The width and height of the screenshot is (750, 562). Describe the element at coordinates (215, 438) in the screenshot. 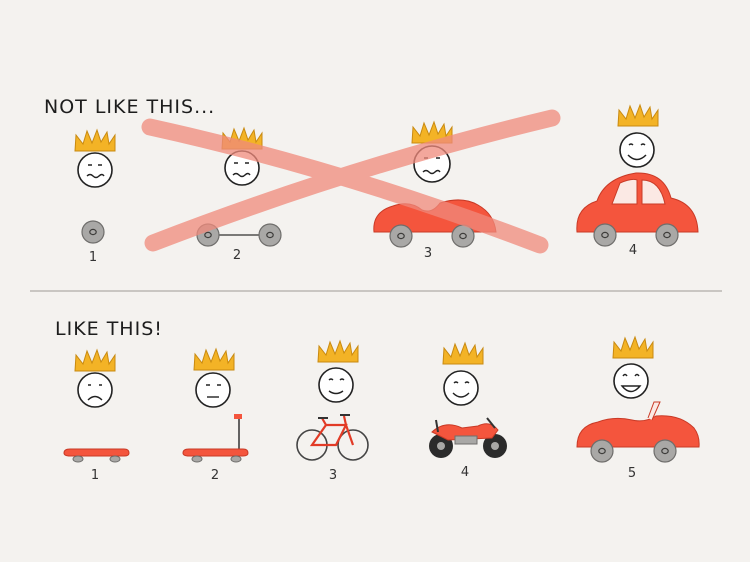

I see `bottom-scooter` at that location.